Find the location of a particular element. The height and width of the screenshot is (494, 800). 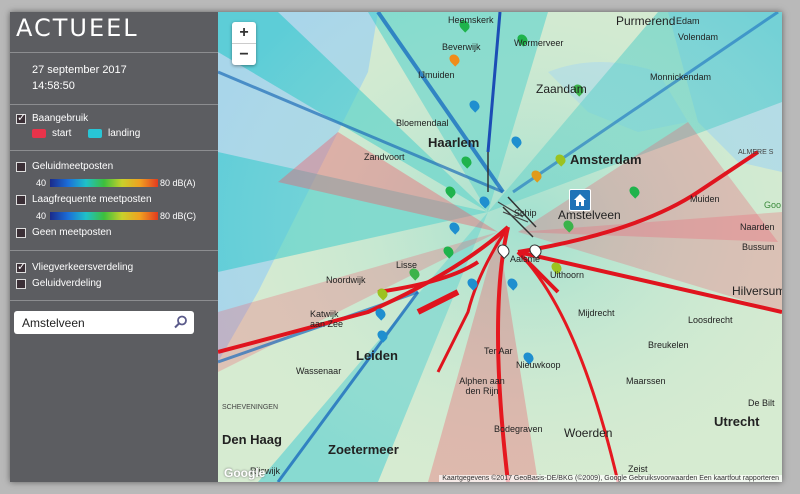

search-box is located at coordinates (104, 322).